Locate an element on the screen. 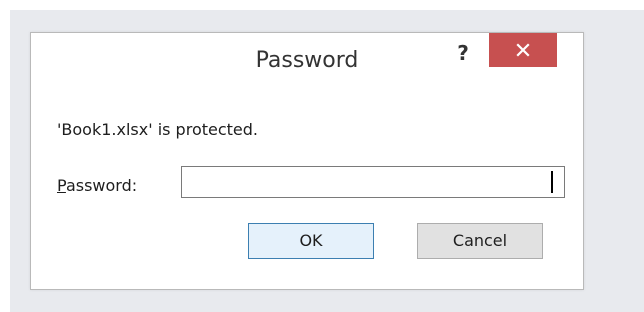 Image resolution: width=644 pixels, height=312 pixels. password-label: Password: is located at coordinates (97, 185).